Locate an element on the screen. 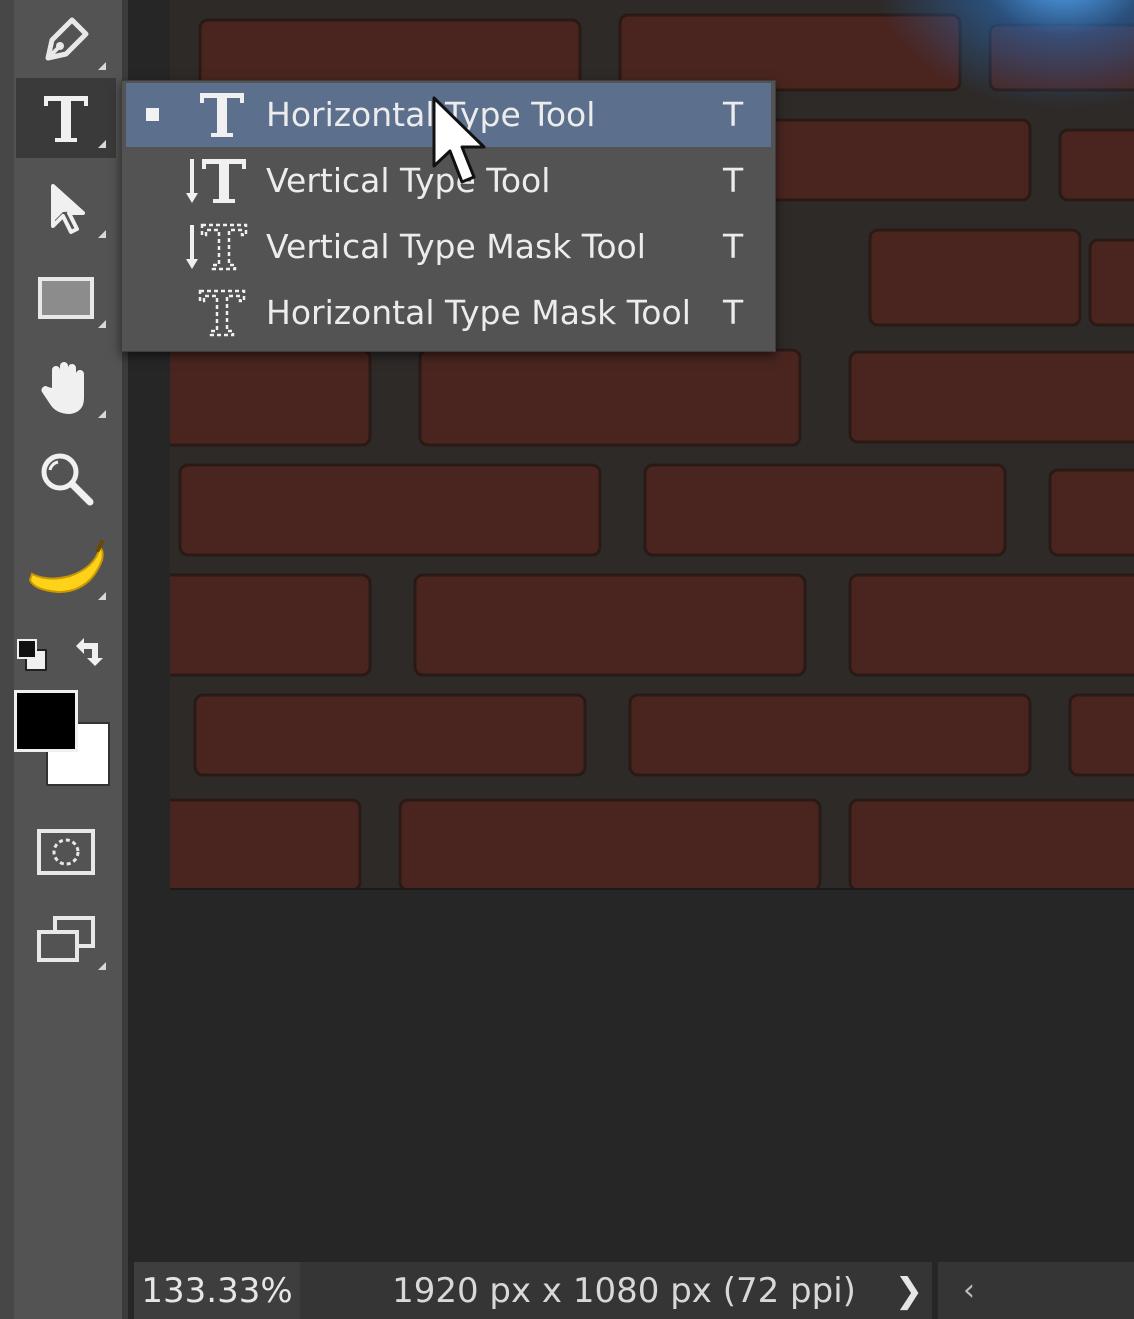  type-tool-button is located at coordinates (66, 118).